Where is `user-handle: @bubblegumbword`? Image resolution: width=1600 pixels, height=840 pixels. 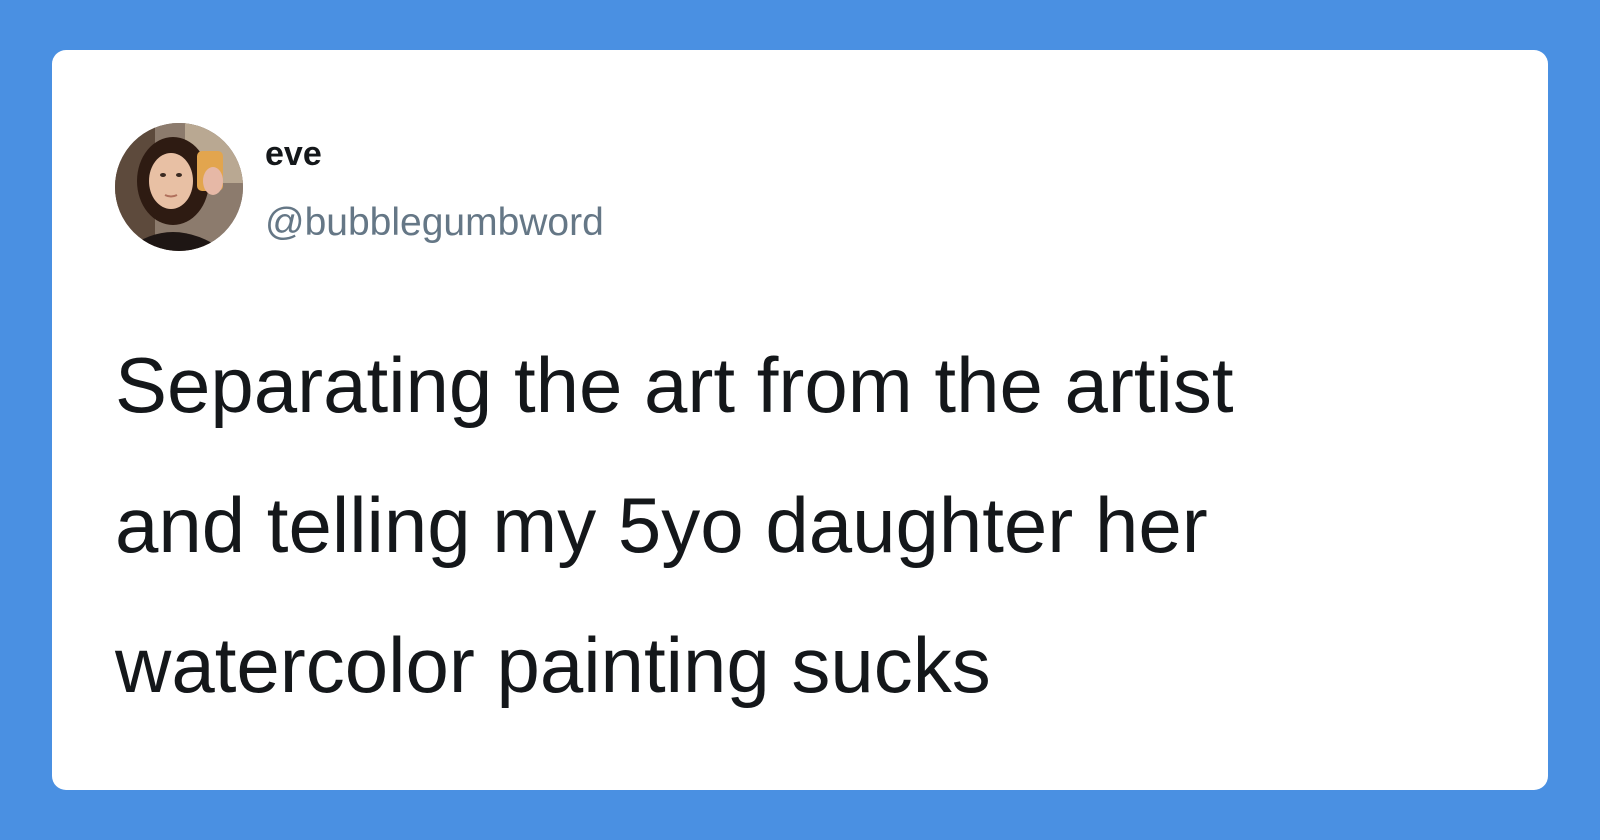
user-handle: @bubblegumbword is located at coordinates (434, 222).